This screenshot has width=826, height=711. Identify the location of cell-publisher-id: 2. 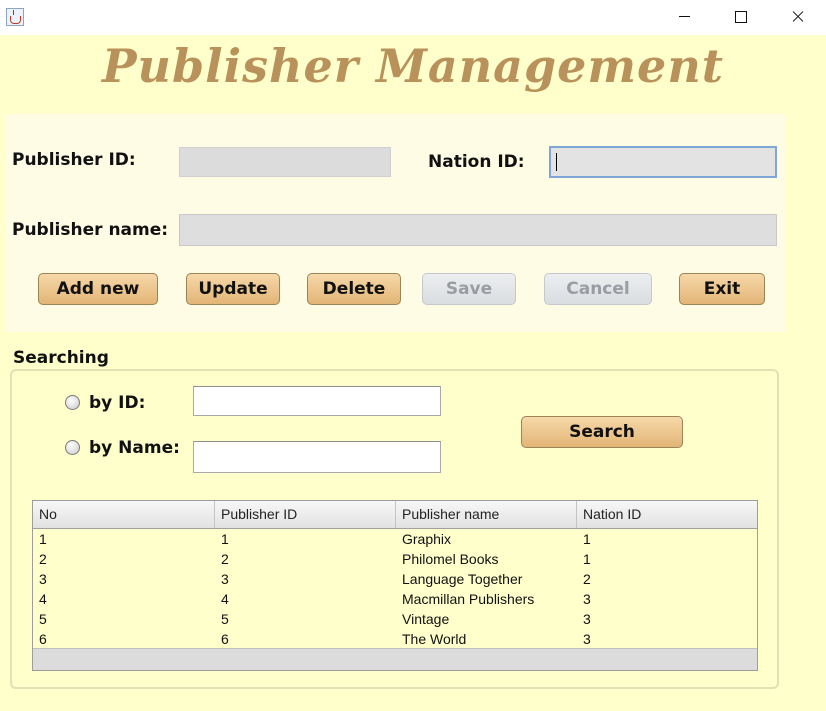
(225, 559).